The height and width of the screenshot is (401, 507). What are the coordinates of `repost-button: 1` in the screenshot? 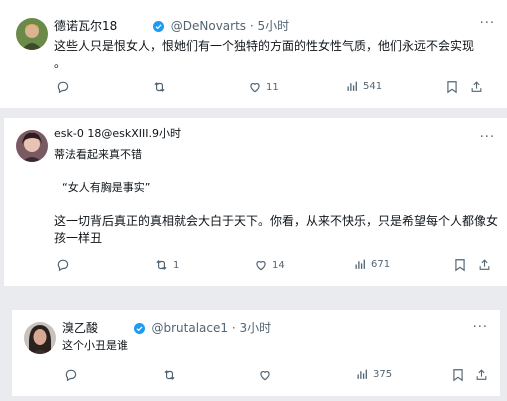 It's located at (166, 265).